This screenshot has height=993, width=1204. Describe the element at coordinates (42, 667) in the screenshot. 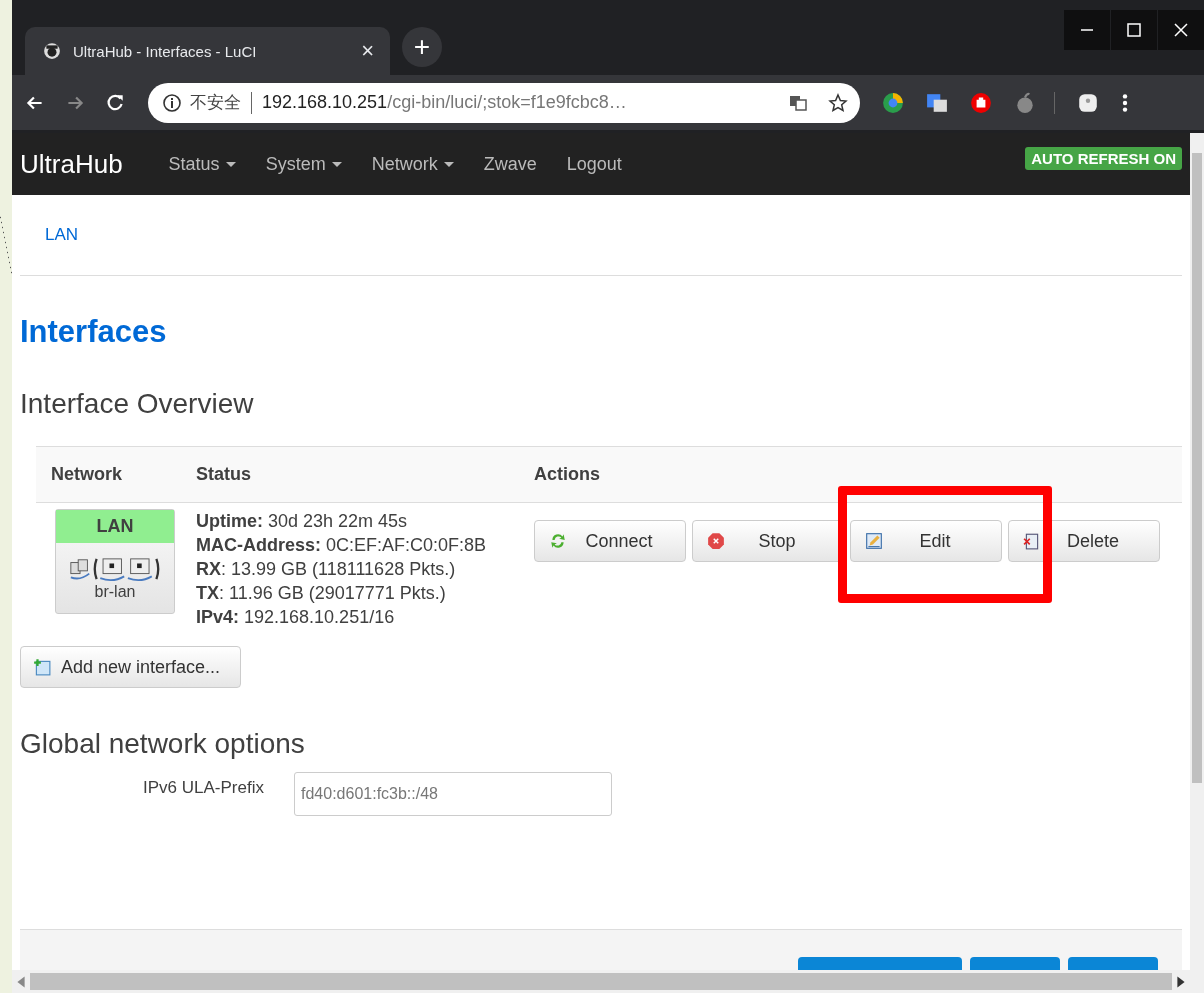

I see `add-icon` at that location.